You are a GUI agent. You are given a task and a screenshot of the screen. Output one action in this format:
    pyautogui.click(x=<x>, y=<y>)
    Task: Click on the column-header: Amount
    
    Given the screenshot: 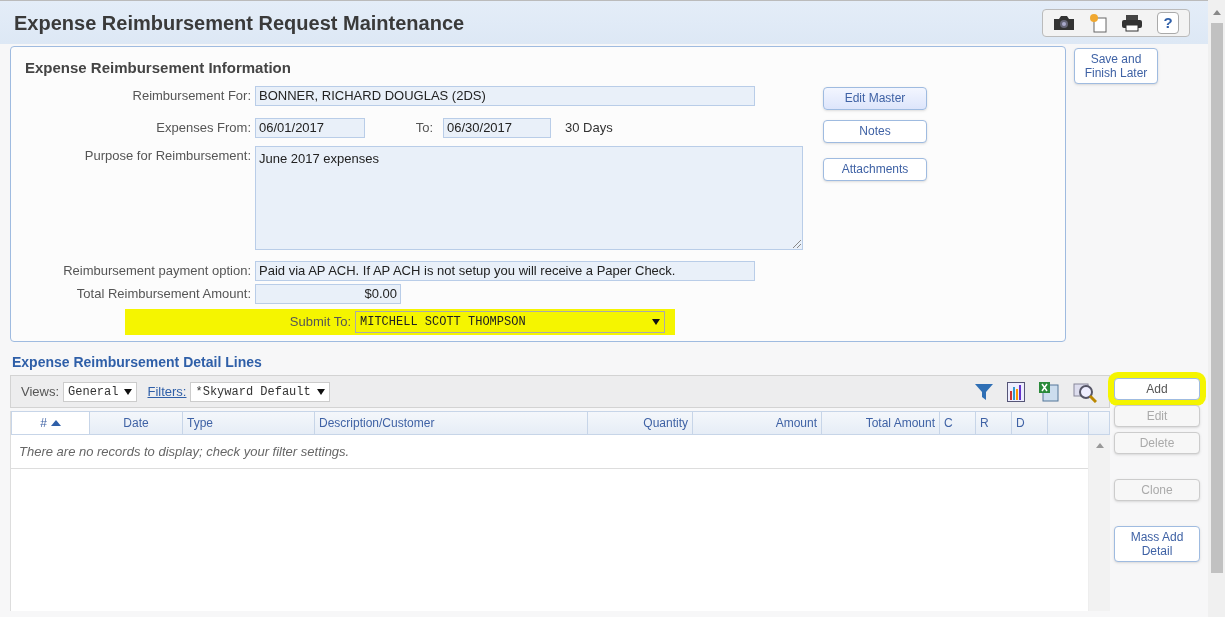 What is the action you would take?
    pyautogui.click(x=757, y=423)
    